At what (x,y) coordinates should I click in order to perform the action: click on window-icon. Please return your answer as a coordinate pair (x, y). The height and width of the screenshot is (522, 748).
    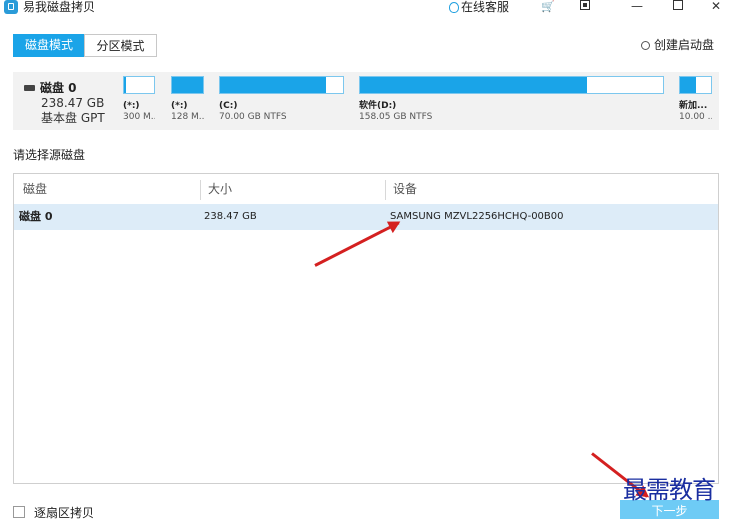
    Looking at the image, I should click on (585, 5).